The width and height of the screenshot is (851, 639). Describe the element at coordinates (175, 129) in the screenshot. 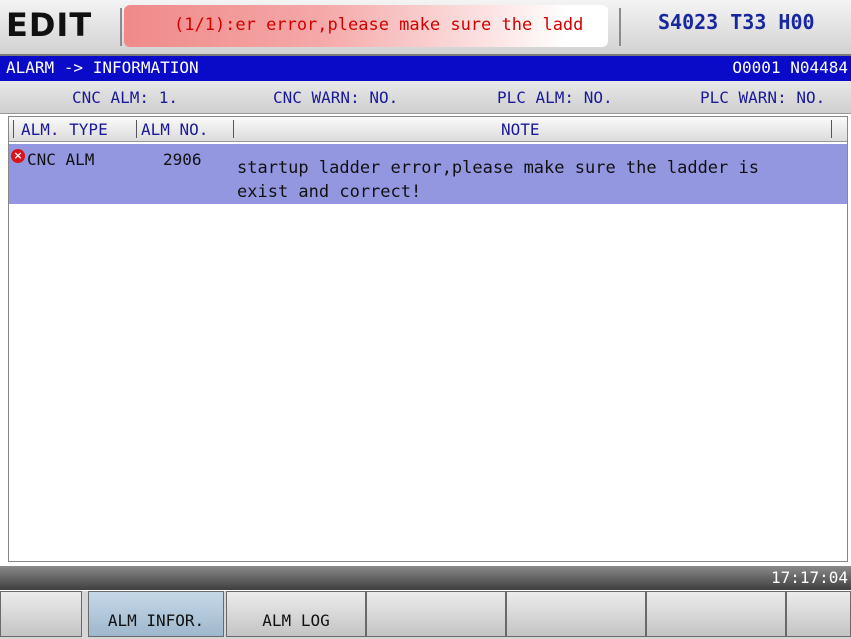

I see `column-alm-no: ALM NO.` at that location.